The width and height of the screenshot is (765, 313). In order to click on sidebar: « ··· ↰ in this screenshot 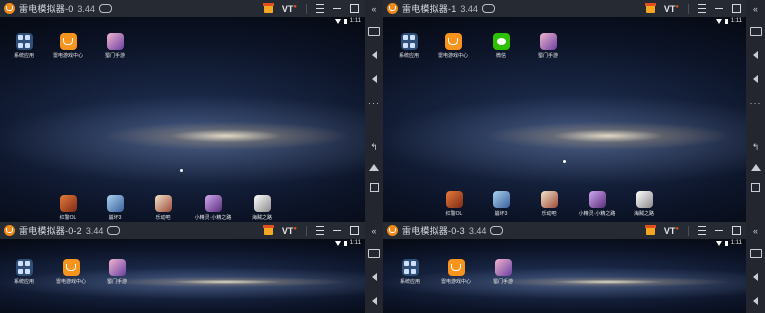, I will do `click(755, 111)`.